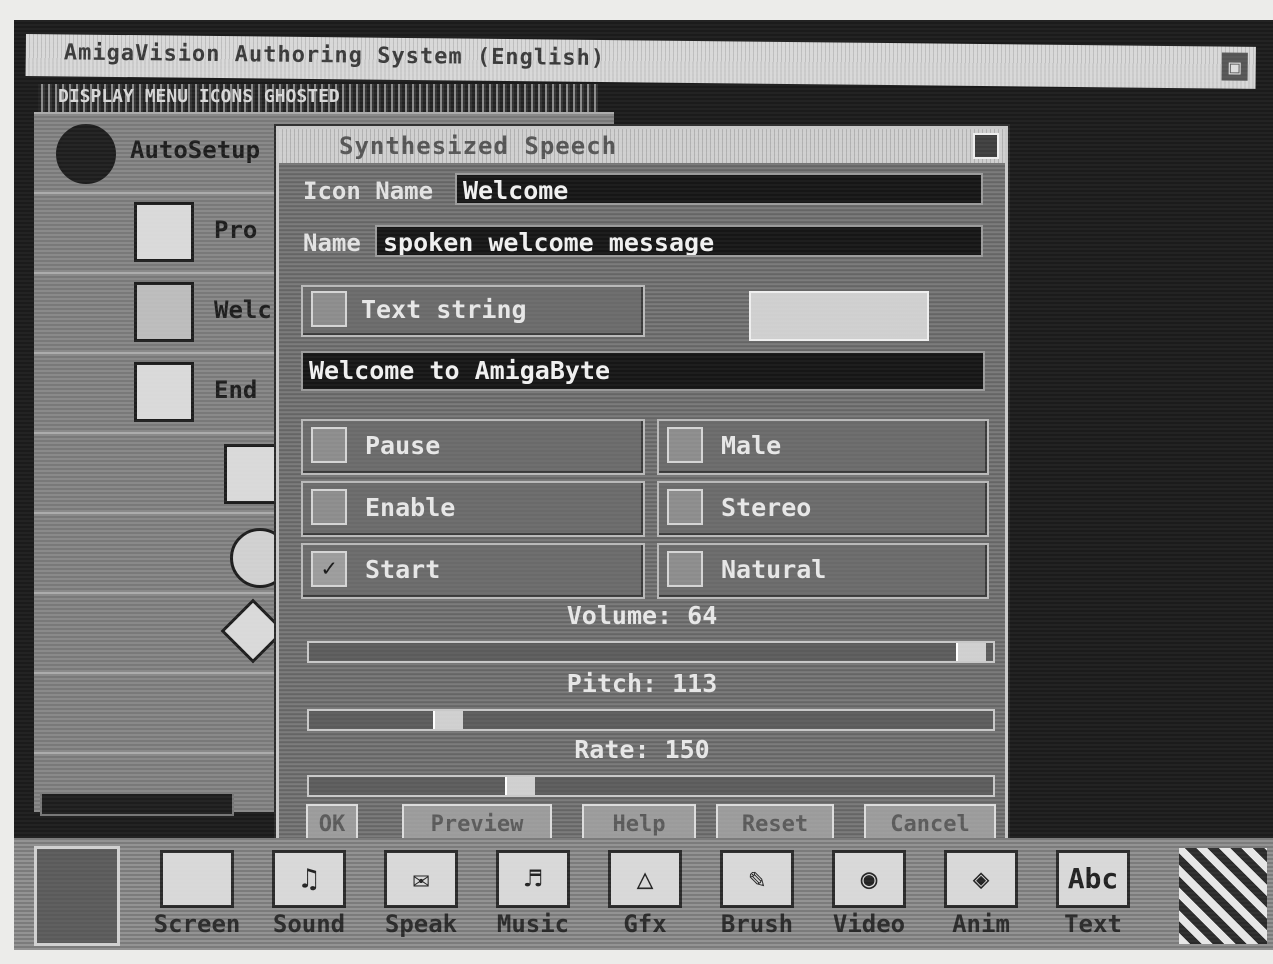  I want to click on pitch-value: 113, so click(695, 683).